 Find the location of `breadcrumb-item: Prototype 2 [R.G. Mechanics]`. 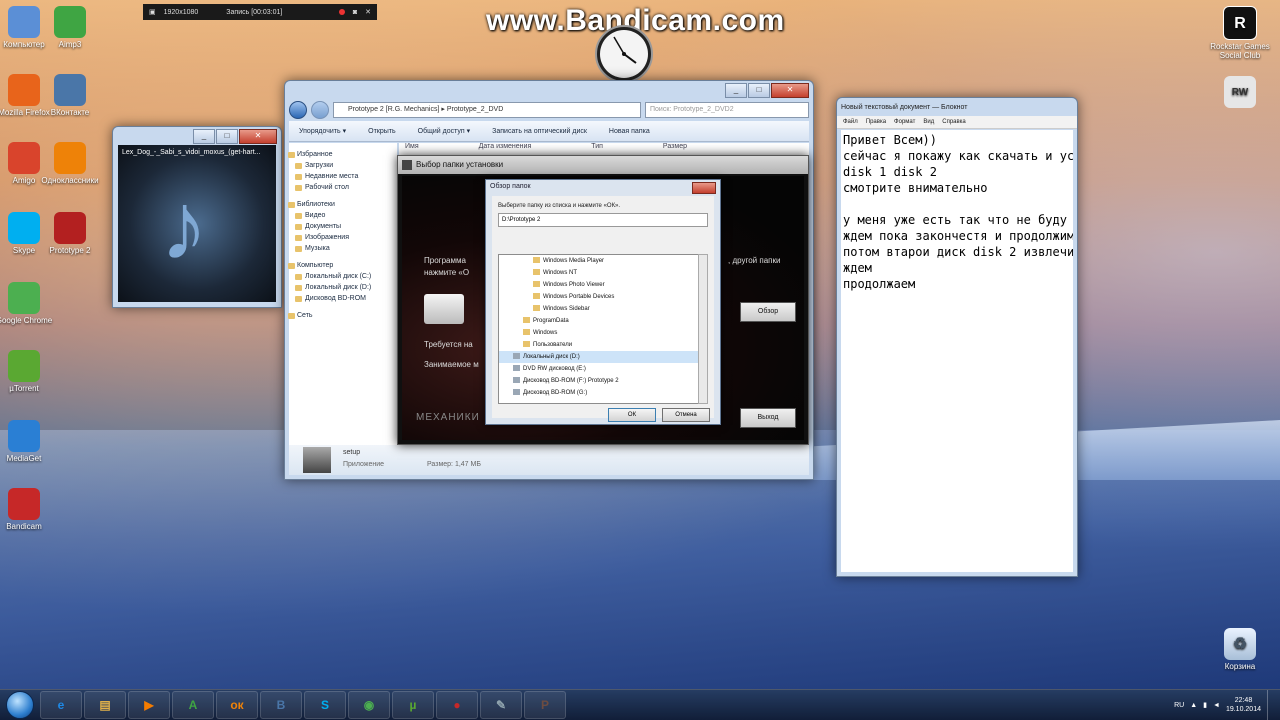

breadcrumb-item: Prototype 2 [R.G. Mechanics] is located at coordinates (393, 109).